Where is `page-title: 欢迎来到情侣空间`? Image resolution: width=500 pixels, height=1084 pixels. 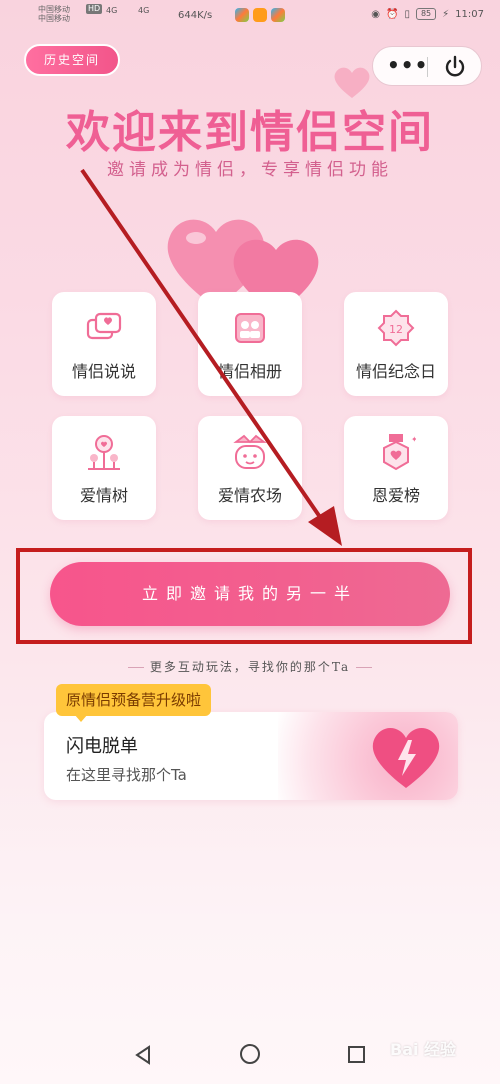
page-title: 欢迎来到情侣空间 is located at coordinates (250, 132).